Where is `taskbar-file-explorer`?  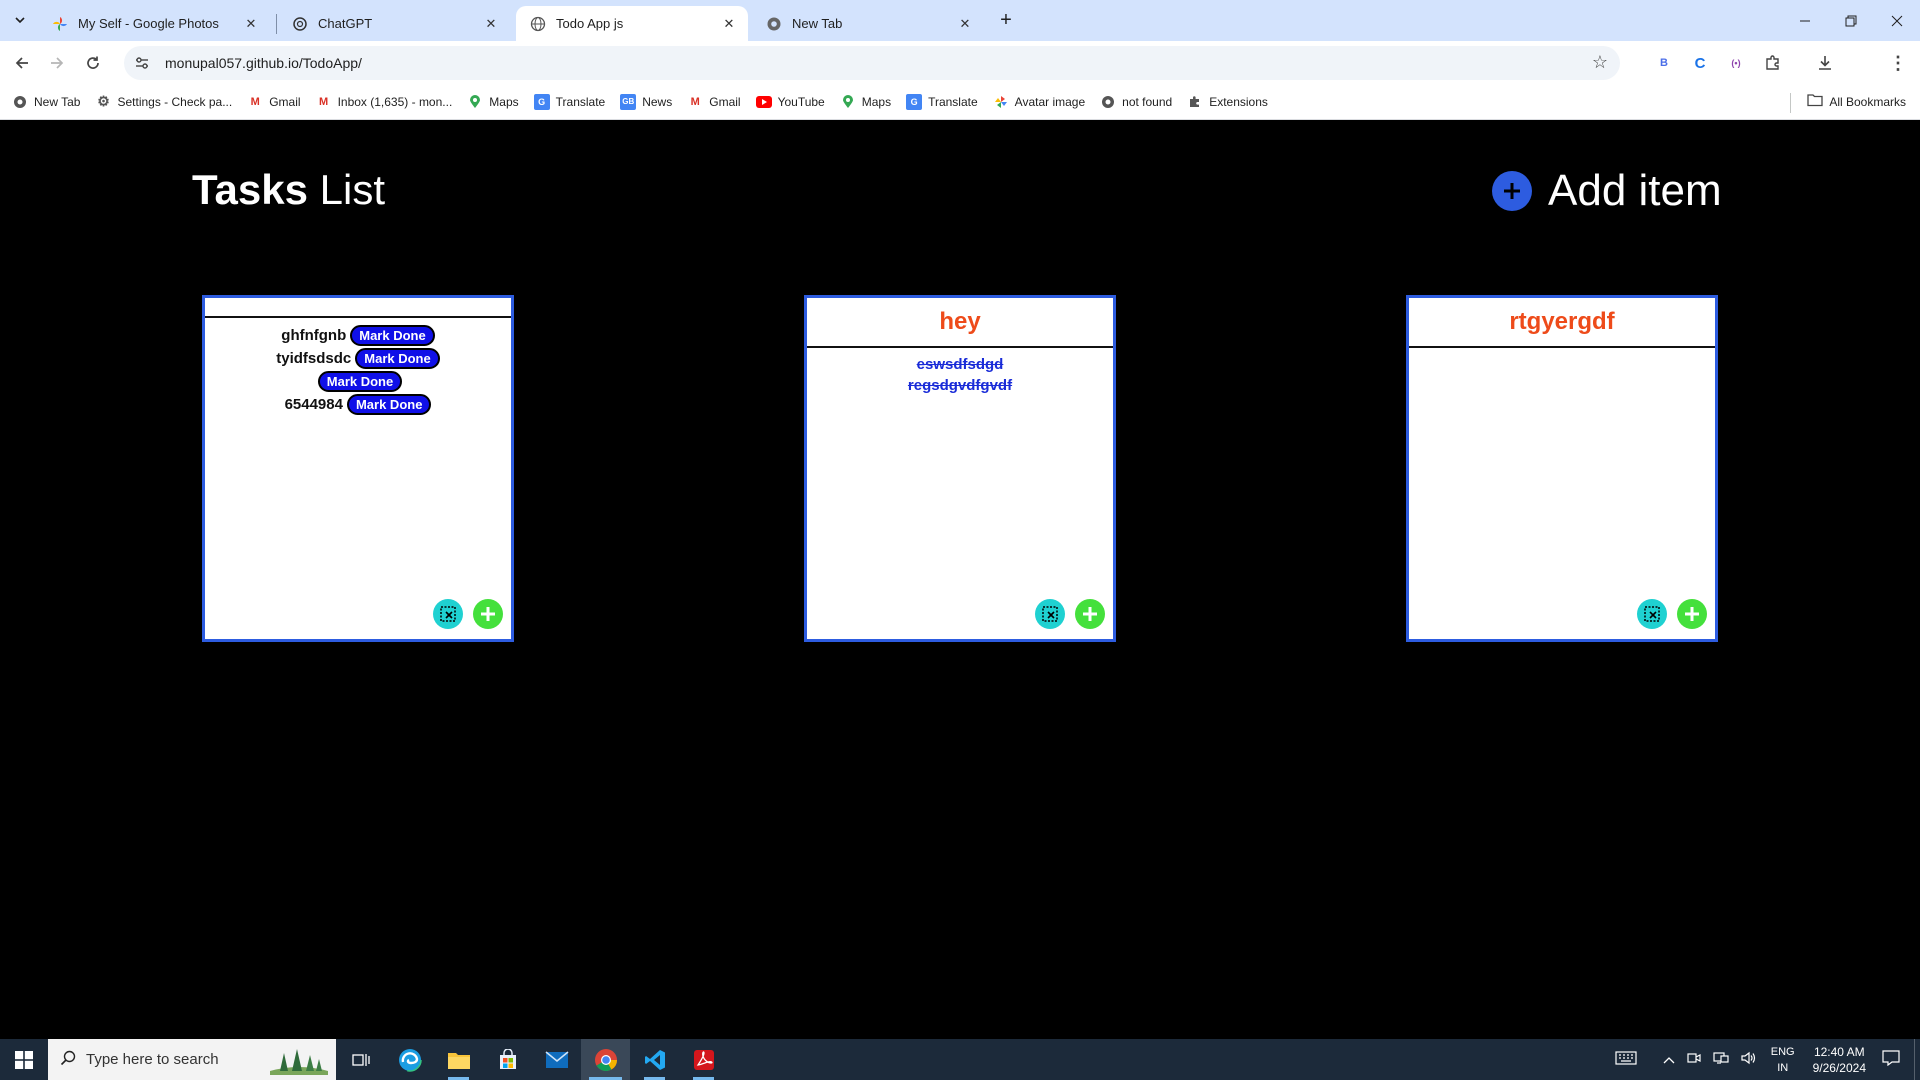 taskbar-file-explorer is located at coordinates (458, 1059).